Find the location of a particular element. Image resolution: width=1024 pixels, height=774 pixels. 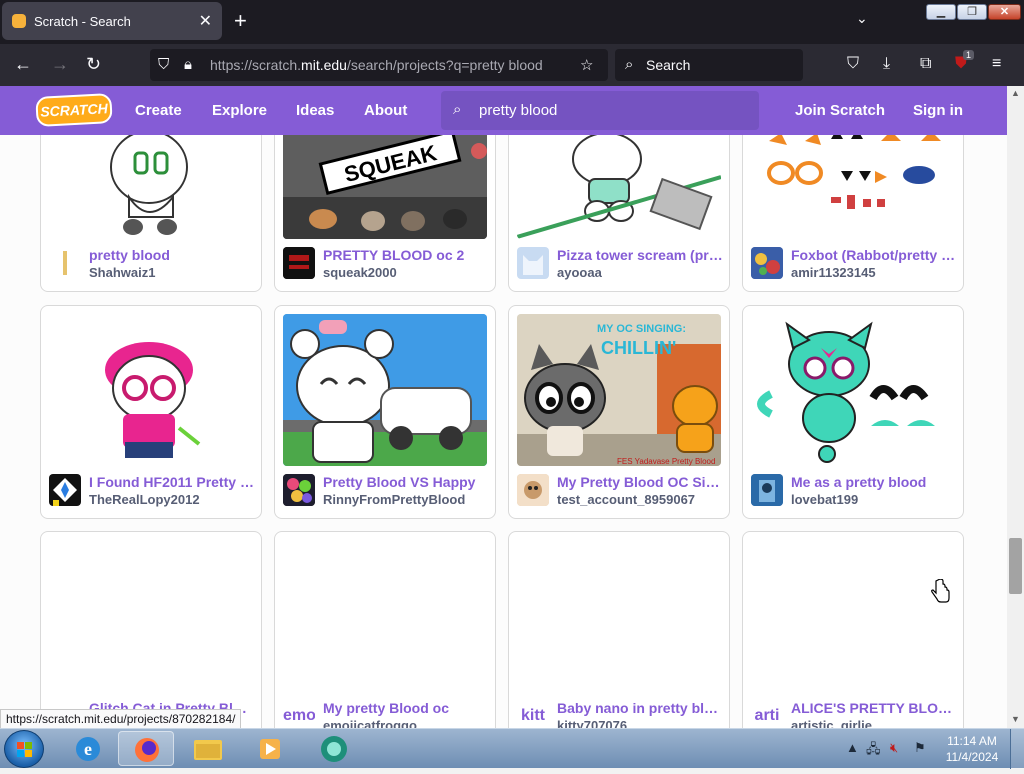

project-title: My pretty Blood oc is located at coordinates (406, 708).